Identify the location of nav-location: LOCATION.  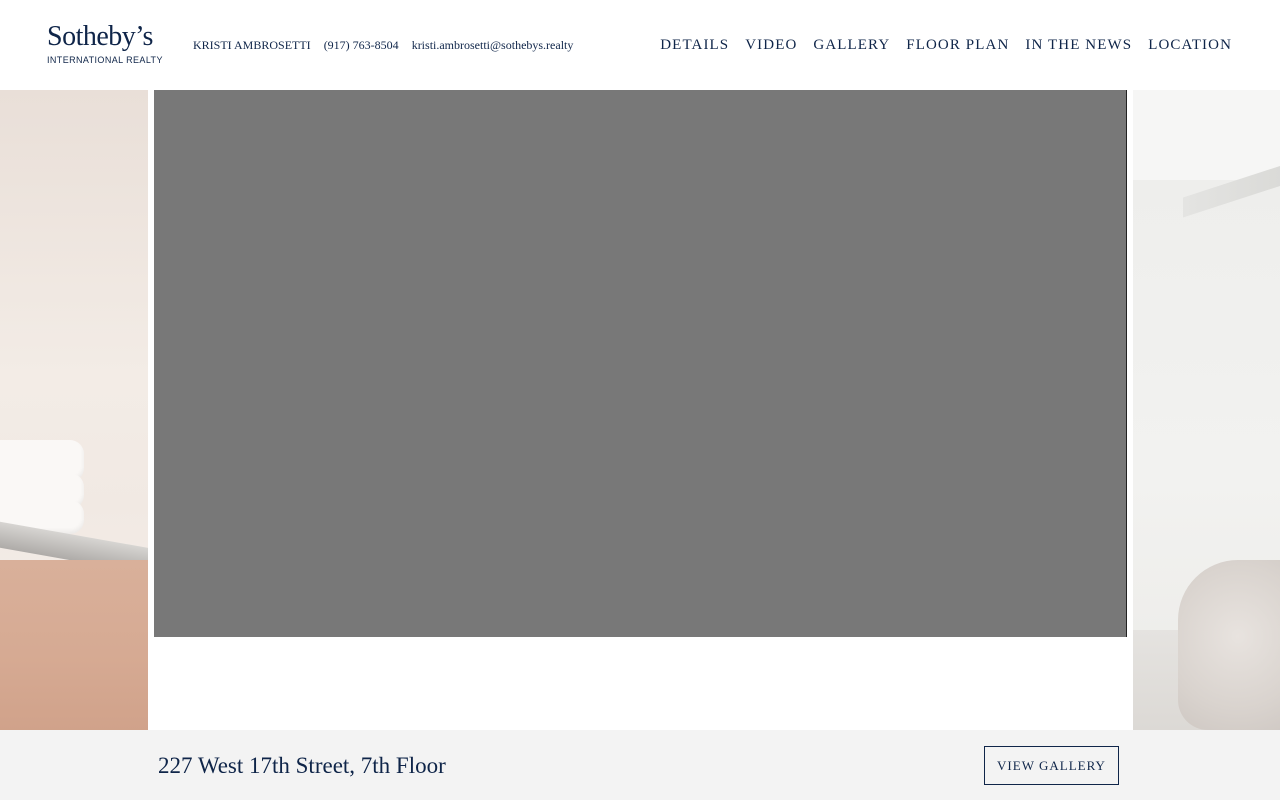
(1190, 45).